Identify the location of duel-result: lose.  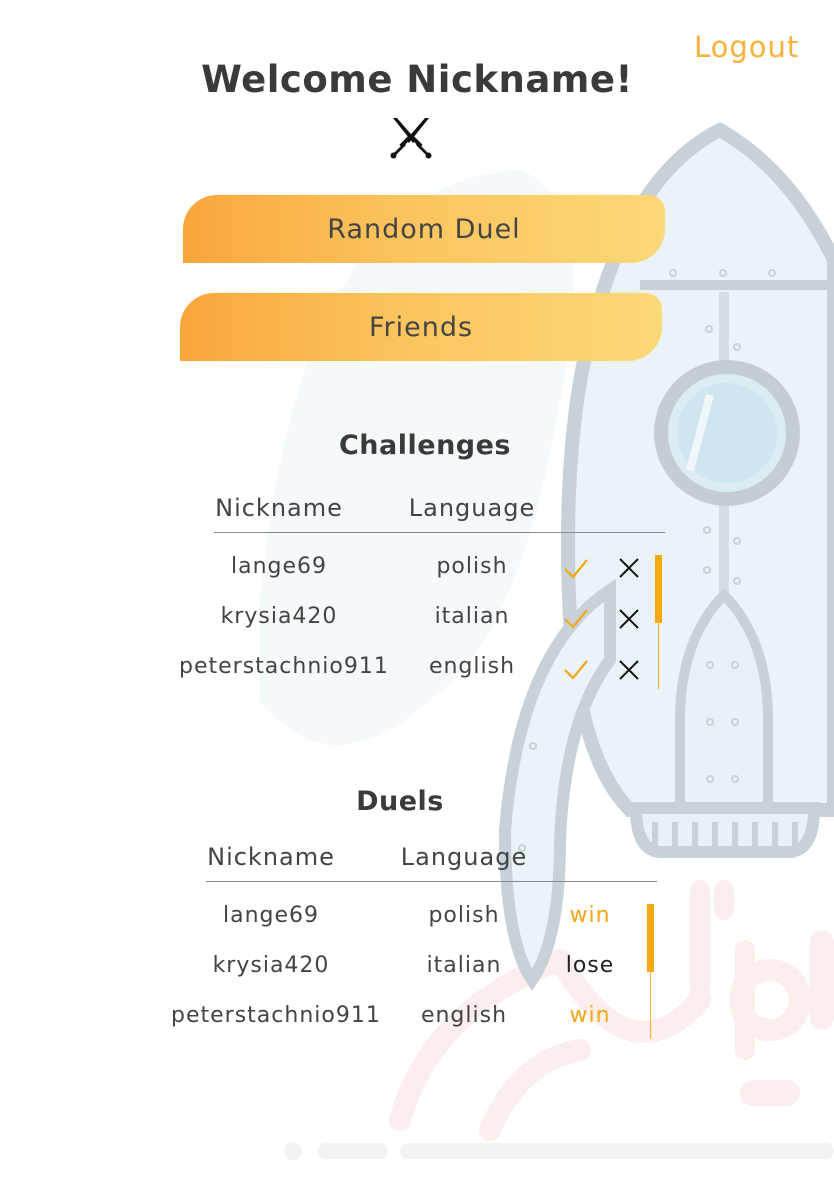
(590, 965).